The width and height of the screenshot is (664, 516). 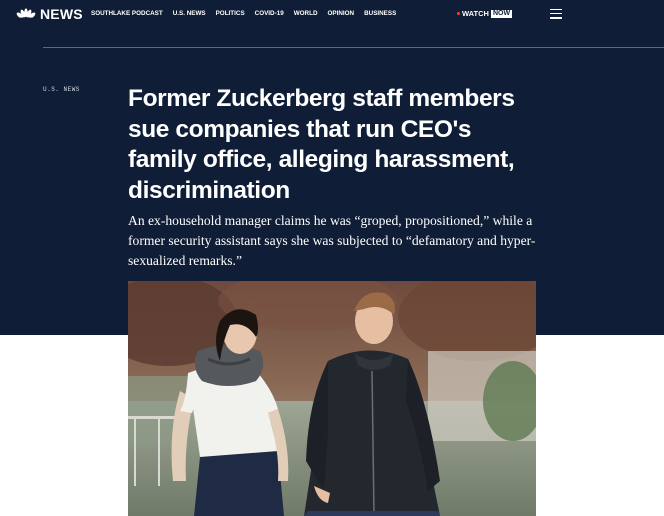 I want to click on nav-link-opinion: OPINION, so click(x=341, y=14).